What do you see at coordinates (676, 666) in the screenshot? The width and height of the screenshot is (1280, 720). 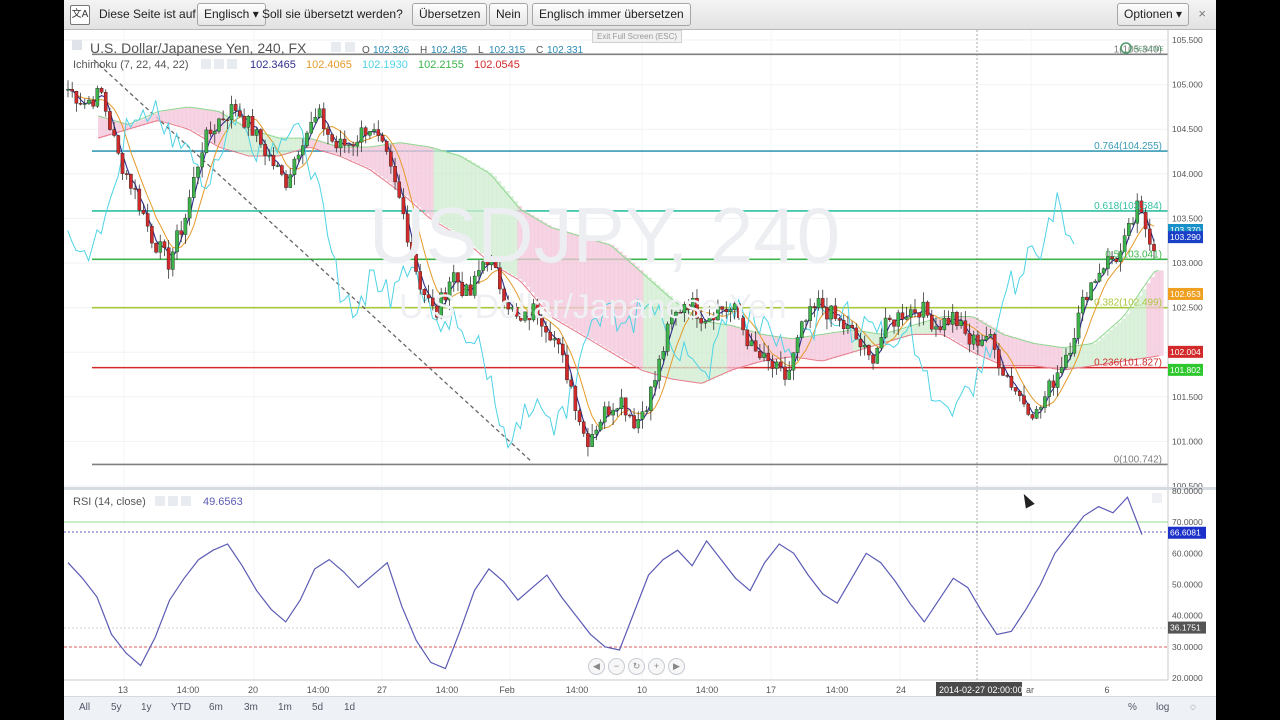 I see `scroll-right-icon: ▶` at bounding box center [676, 666].